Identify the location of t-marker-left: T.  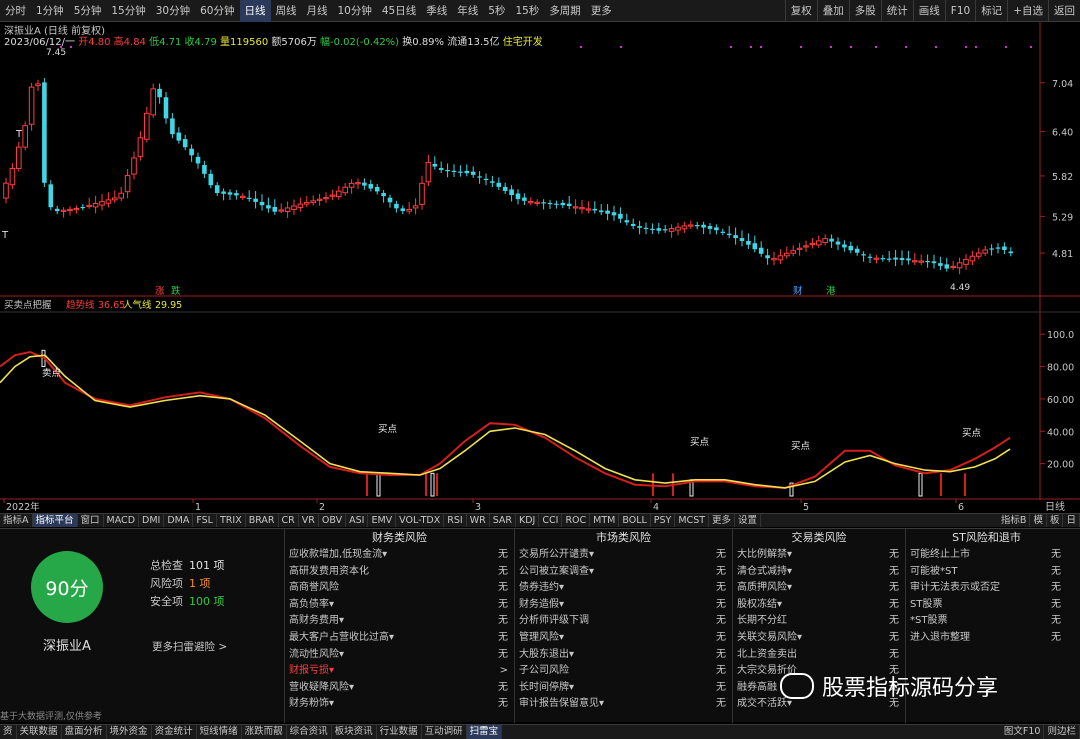
(19, 134).